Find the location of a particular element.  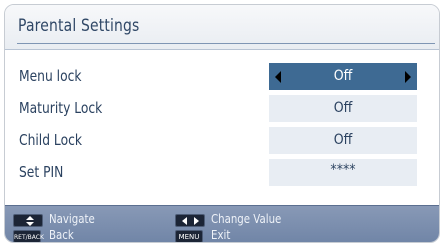

child-lock-value-text: Off is located at coordinates (343, 140).